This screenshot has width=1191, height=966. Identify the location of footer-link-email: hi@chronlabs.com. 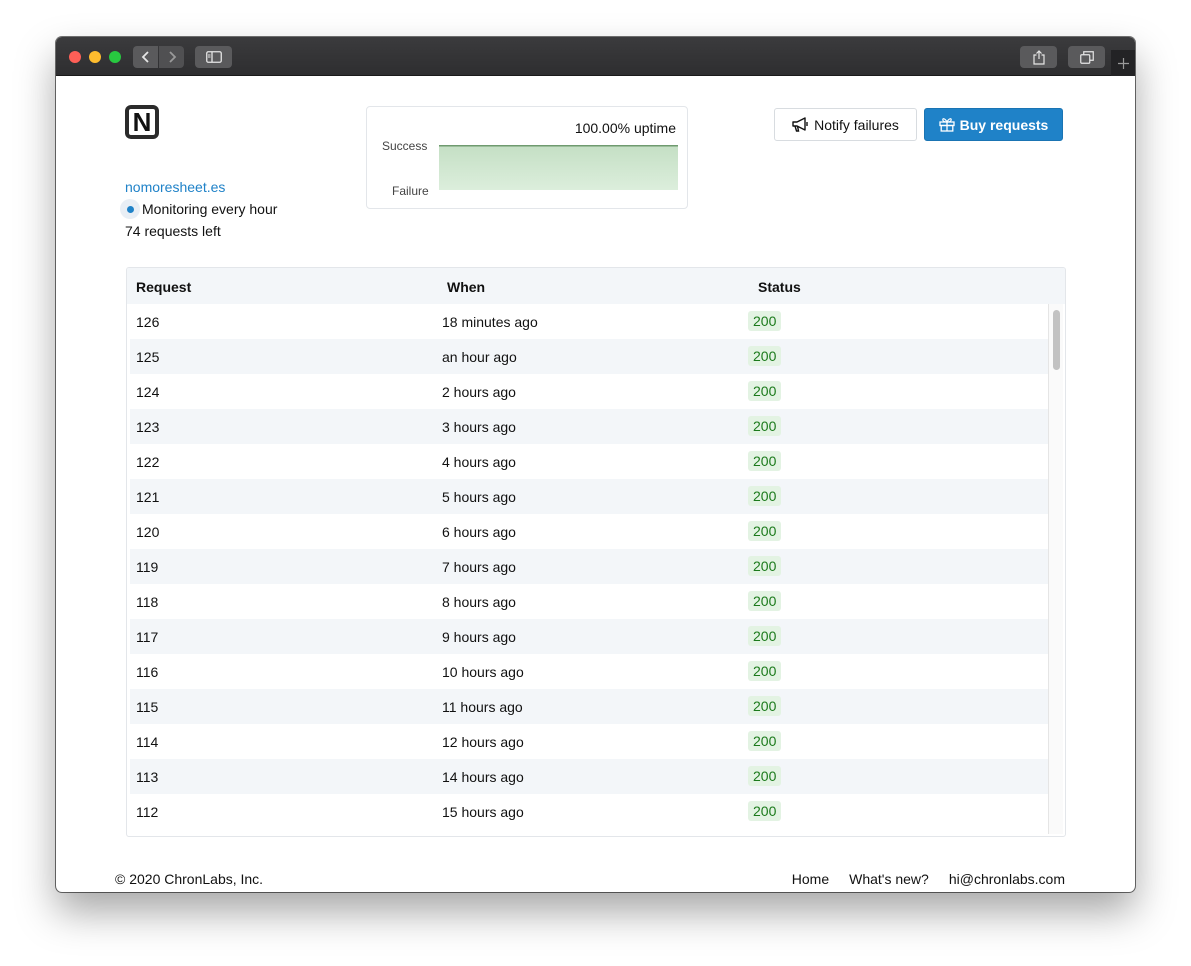
(1007, 879).